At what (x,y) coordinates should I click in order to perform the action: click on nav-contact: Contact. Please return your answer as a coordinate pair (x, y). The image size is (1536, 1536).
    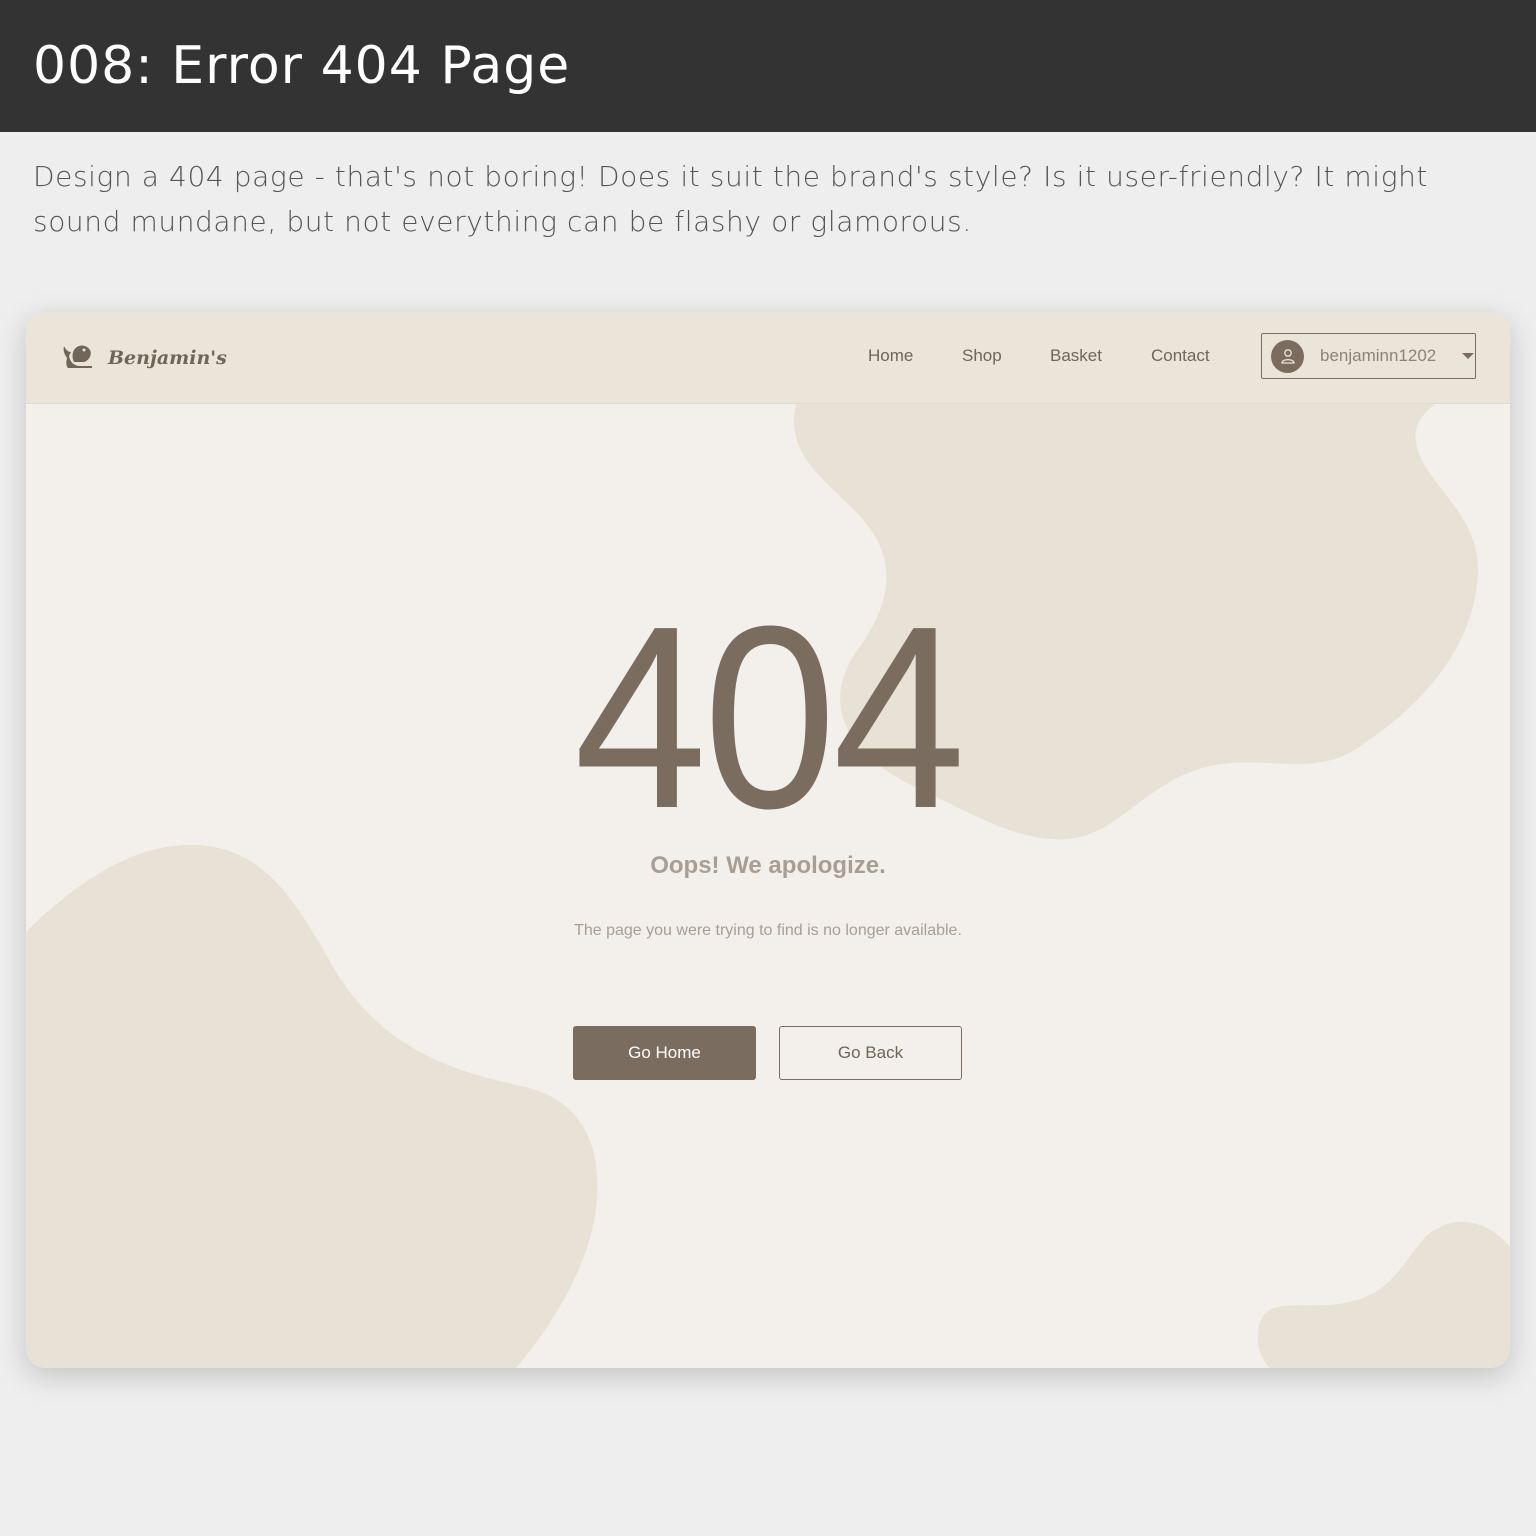
    Looking at the image, I should click on (1180, 356).